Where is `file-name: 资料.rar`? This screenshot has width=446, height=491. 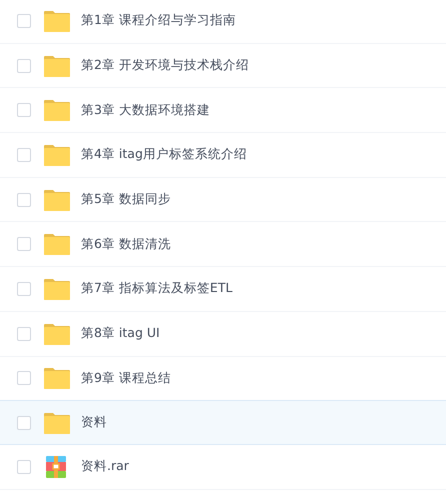
file-name: 资料.rar is located at coordinates (105, 467).